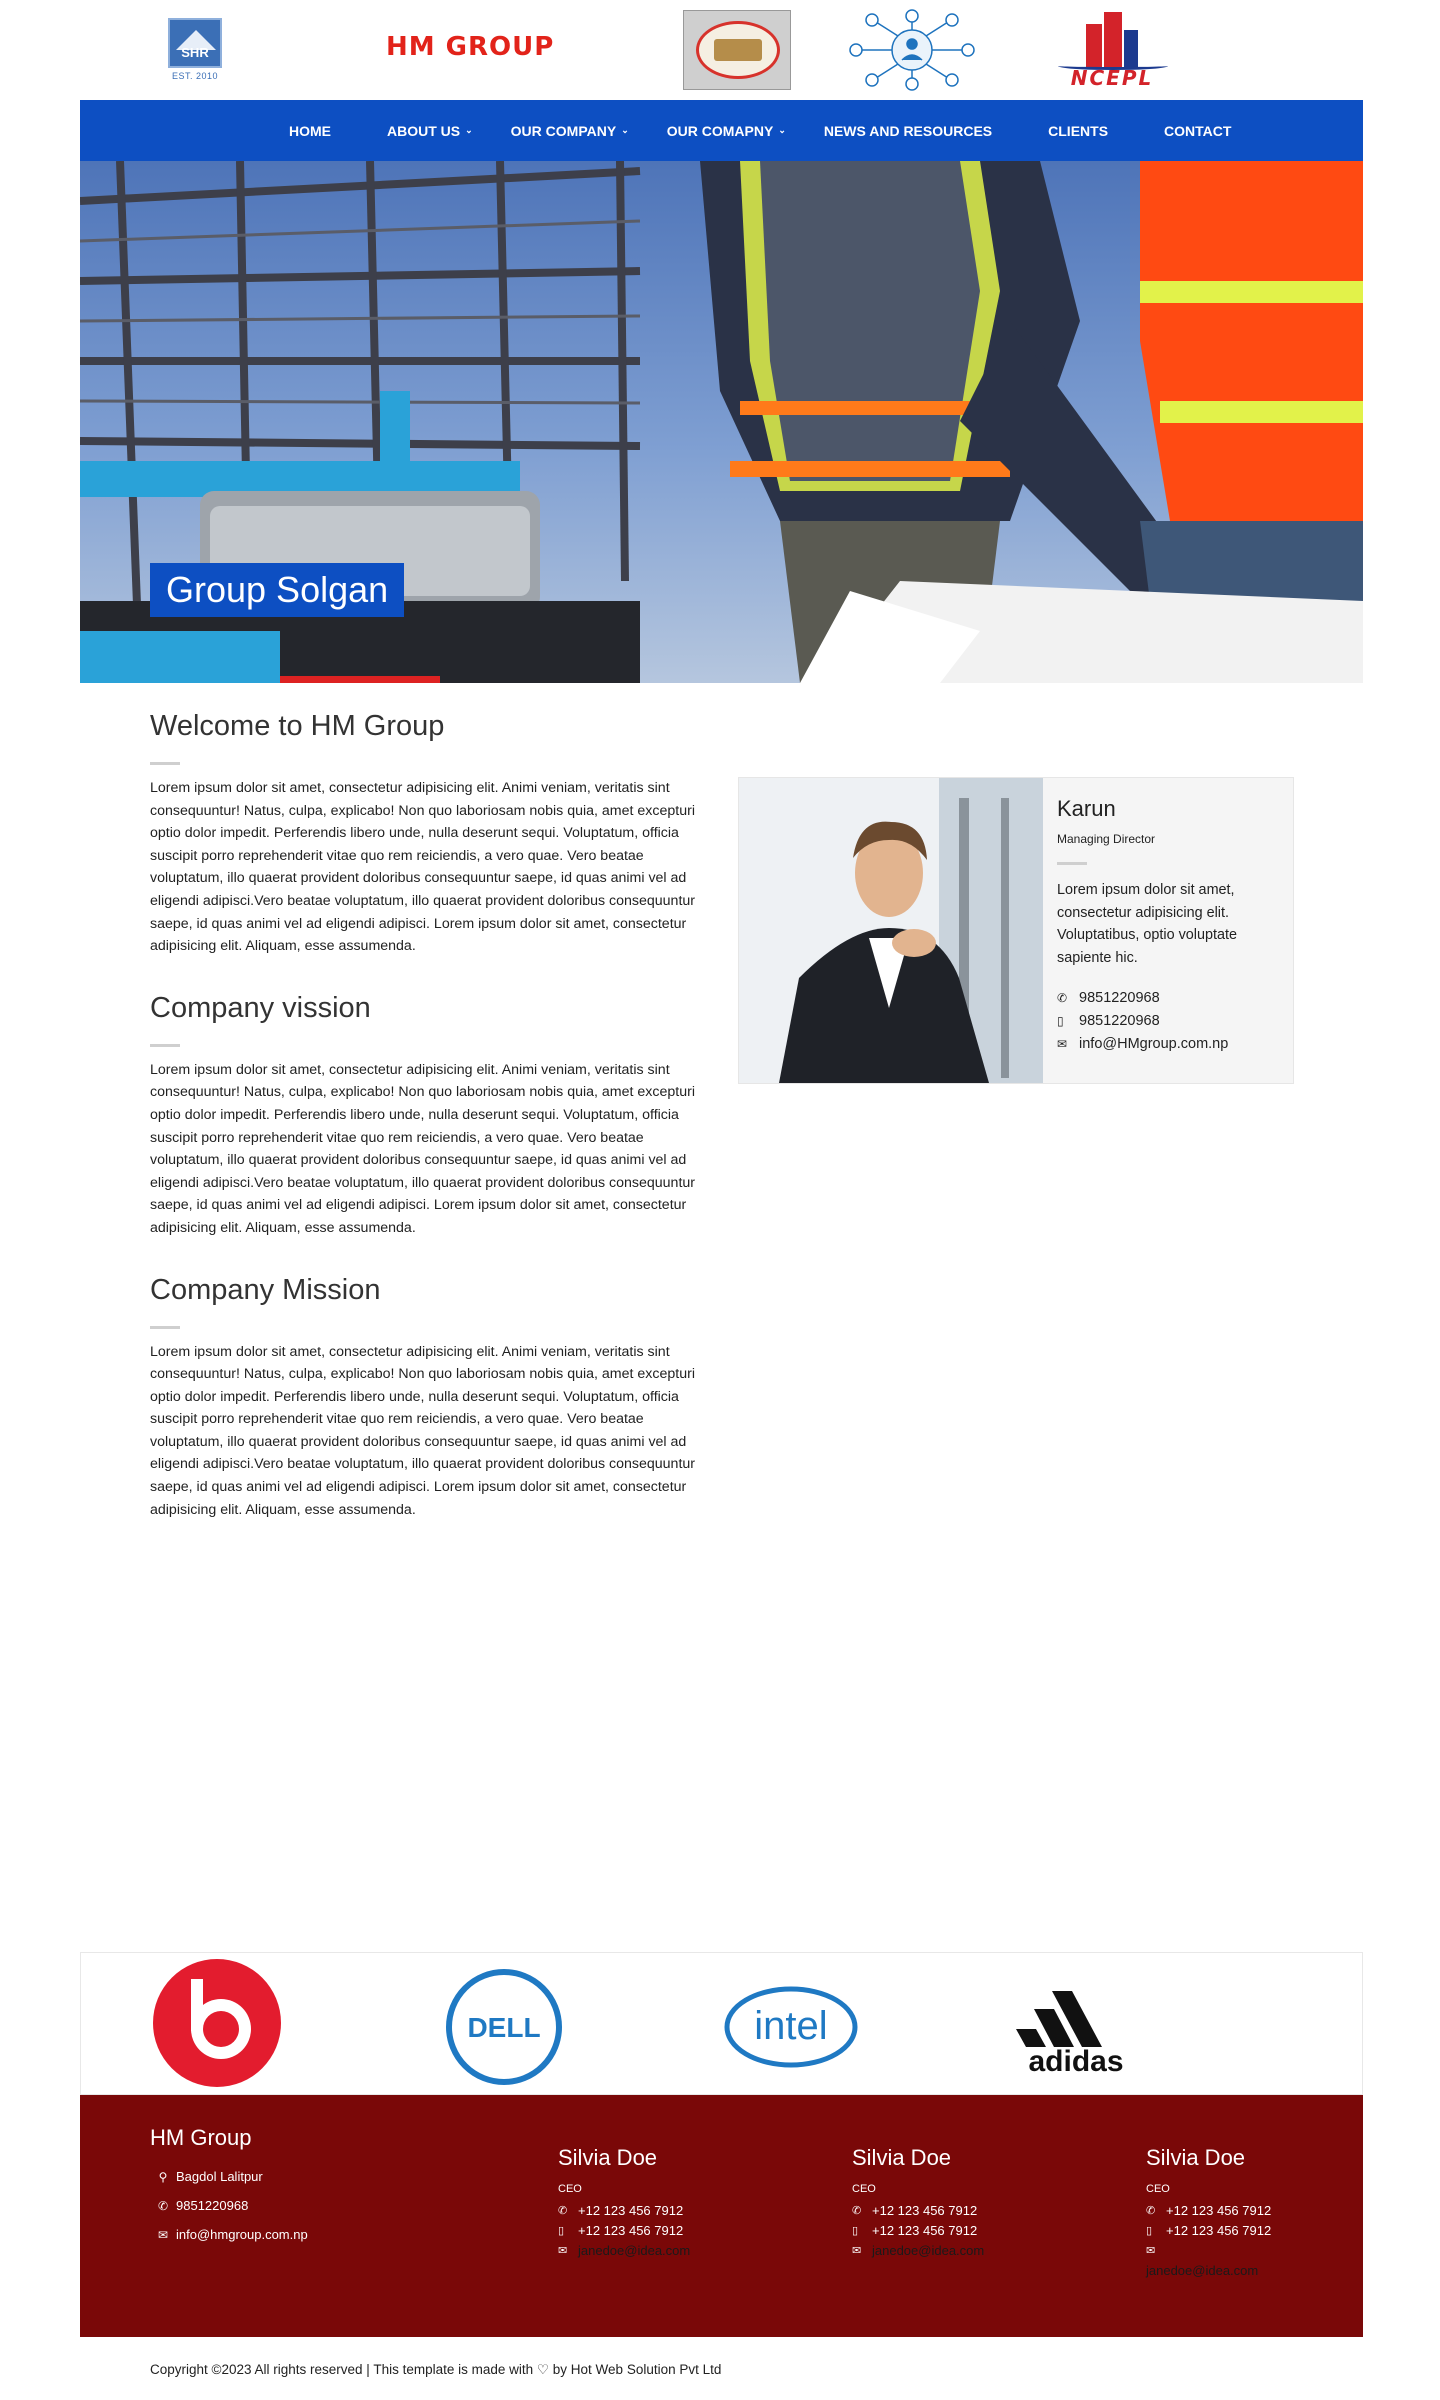 The image size is (1440, 2400). What do you see at coordinates (1072, 863) in the screenshot?
I see `title-divider` at bounding box center [1072, 863].